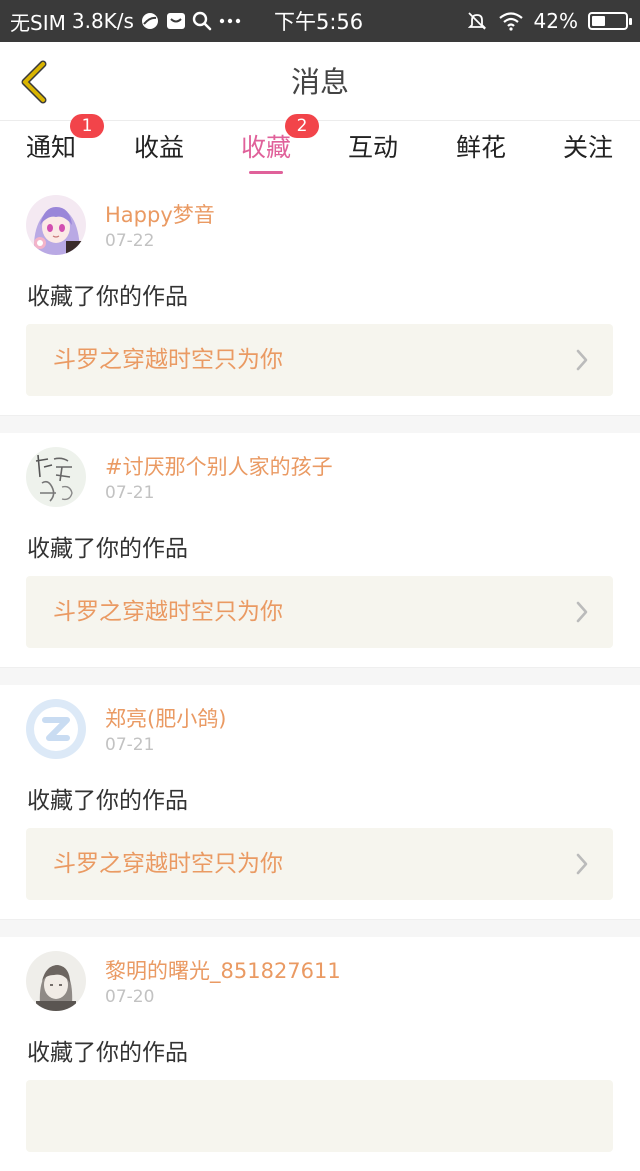 This screenshot has width=640, height=1171. Describe the element at coordinates (176, 21) in the screenshot. I see `message-icon` at that location.